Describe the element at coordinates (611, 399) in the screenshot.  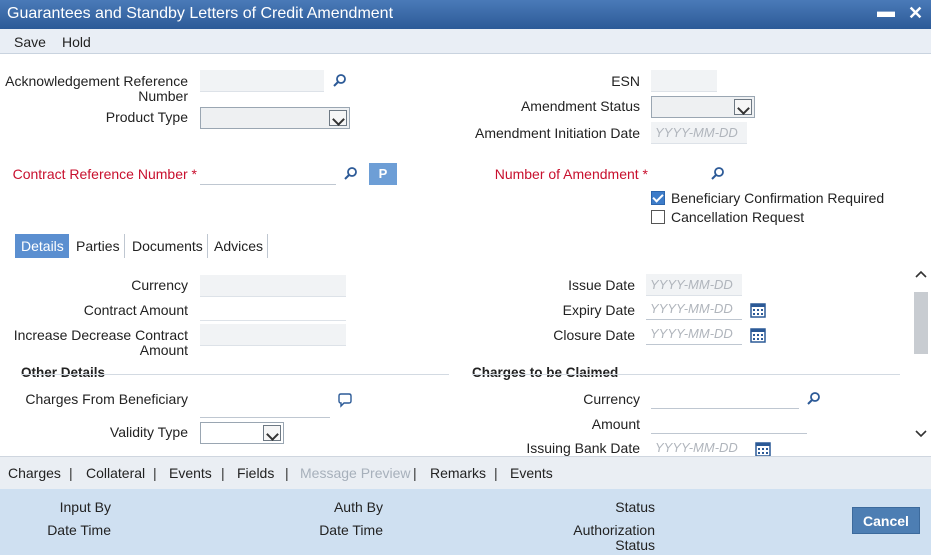
I see `charges-currency-label: Currency` at that location.